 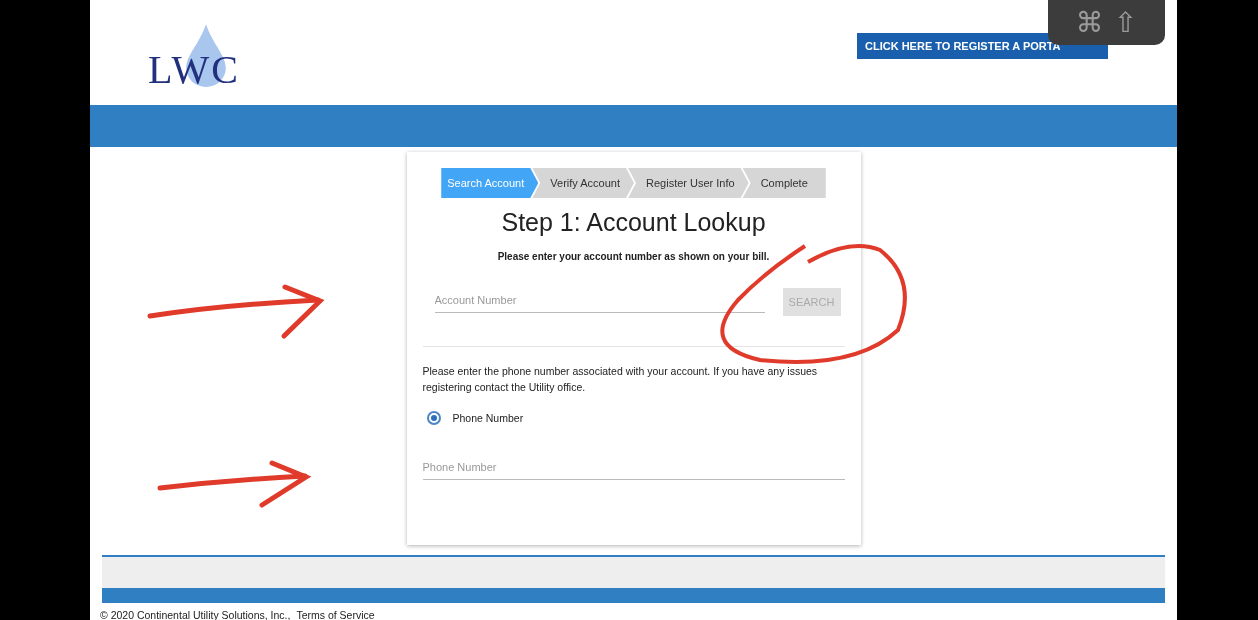 What do you see at coordinates (583, 183) in the screenshot?
I see `step-tab: Verify Account` at bounding box center [583, 183].